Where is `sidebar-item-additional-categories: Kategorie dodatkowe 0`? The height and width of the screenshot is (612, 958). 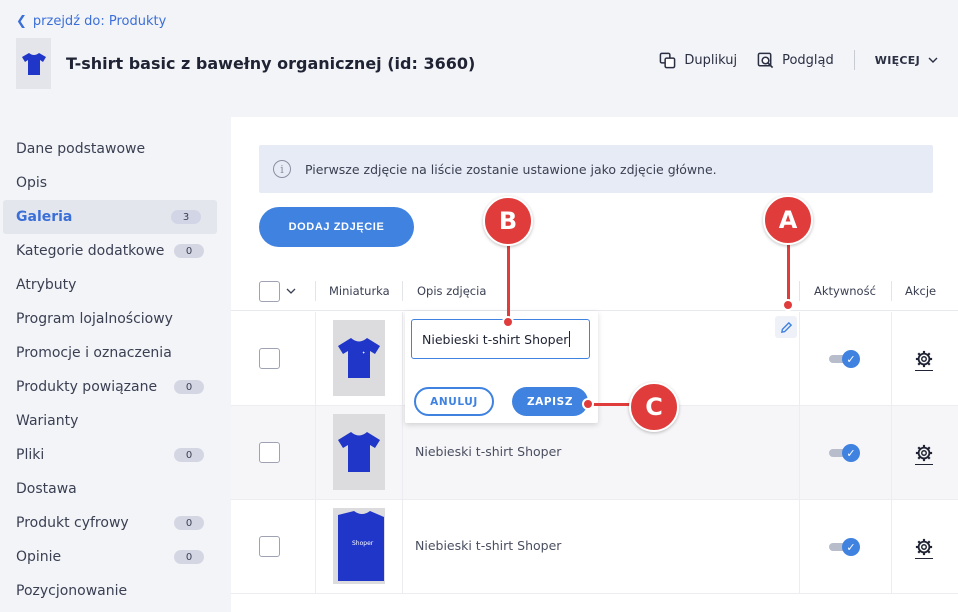 sidebar-item-additional-categories: Kategorie dodatkowe 0 is located at coordinates (110, 251).